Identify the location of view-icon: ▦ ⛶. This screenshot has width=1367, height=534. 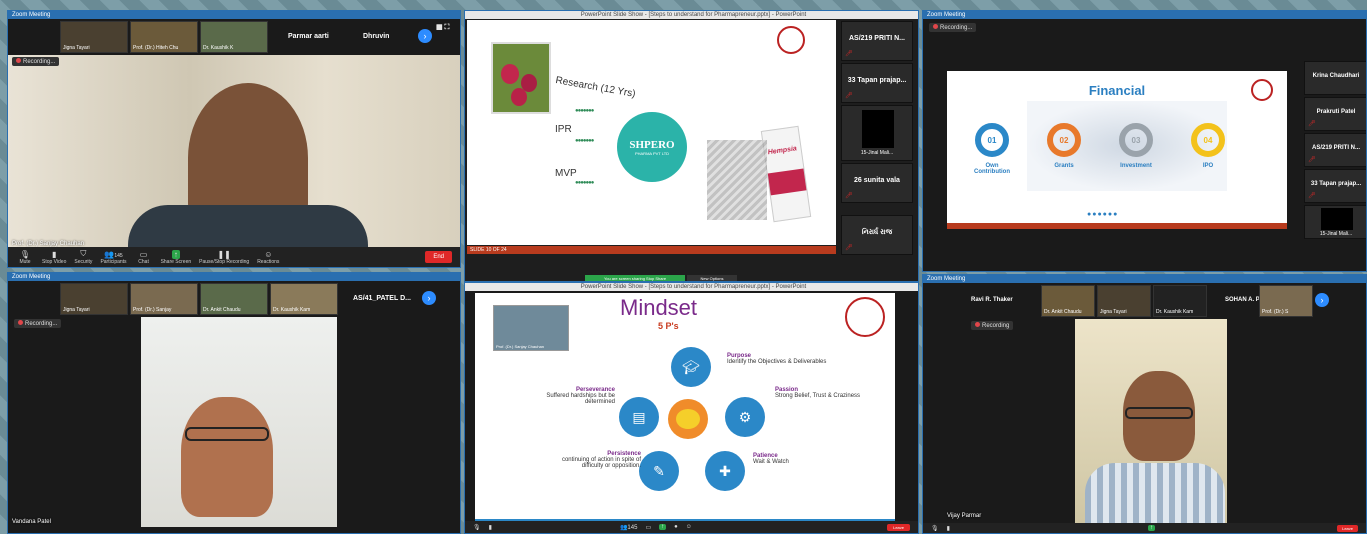
(442, 27).